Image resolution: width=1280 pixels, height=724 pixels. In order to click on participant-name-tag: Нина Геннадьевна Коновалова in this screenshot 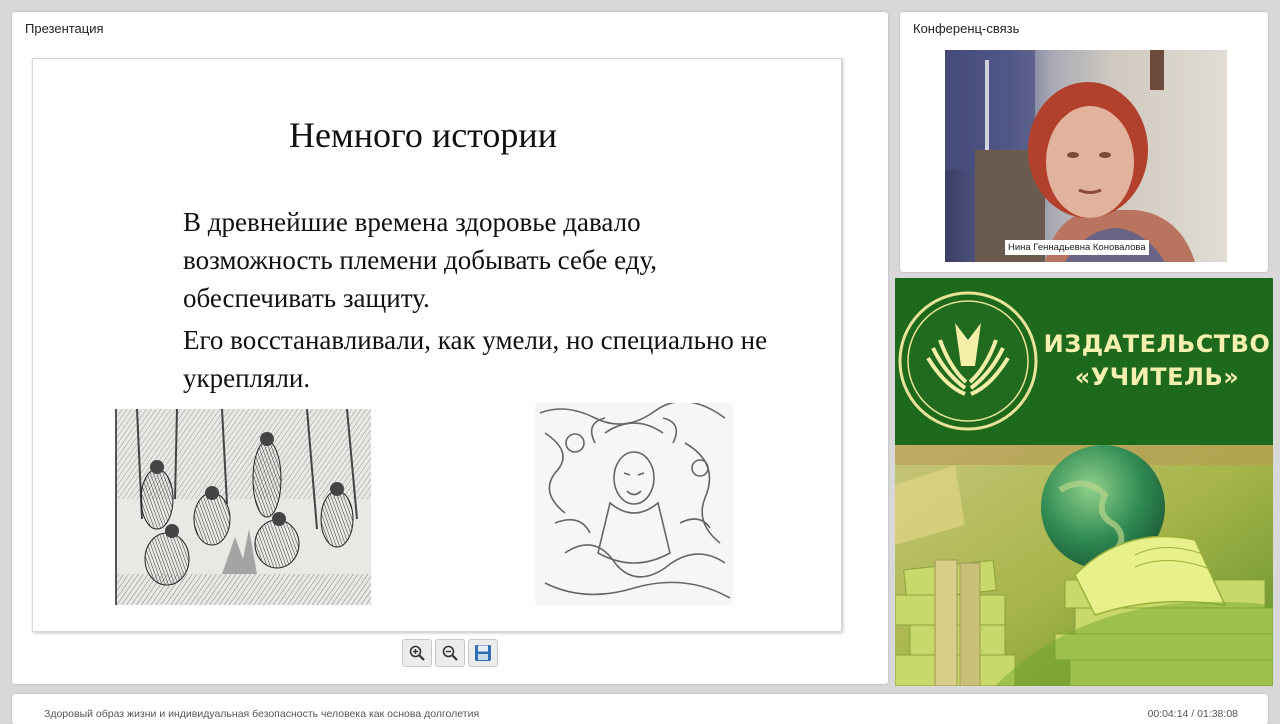, I will do `click(1077, 247)`.